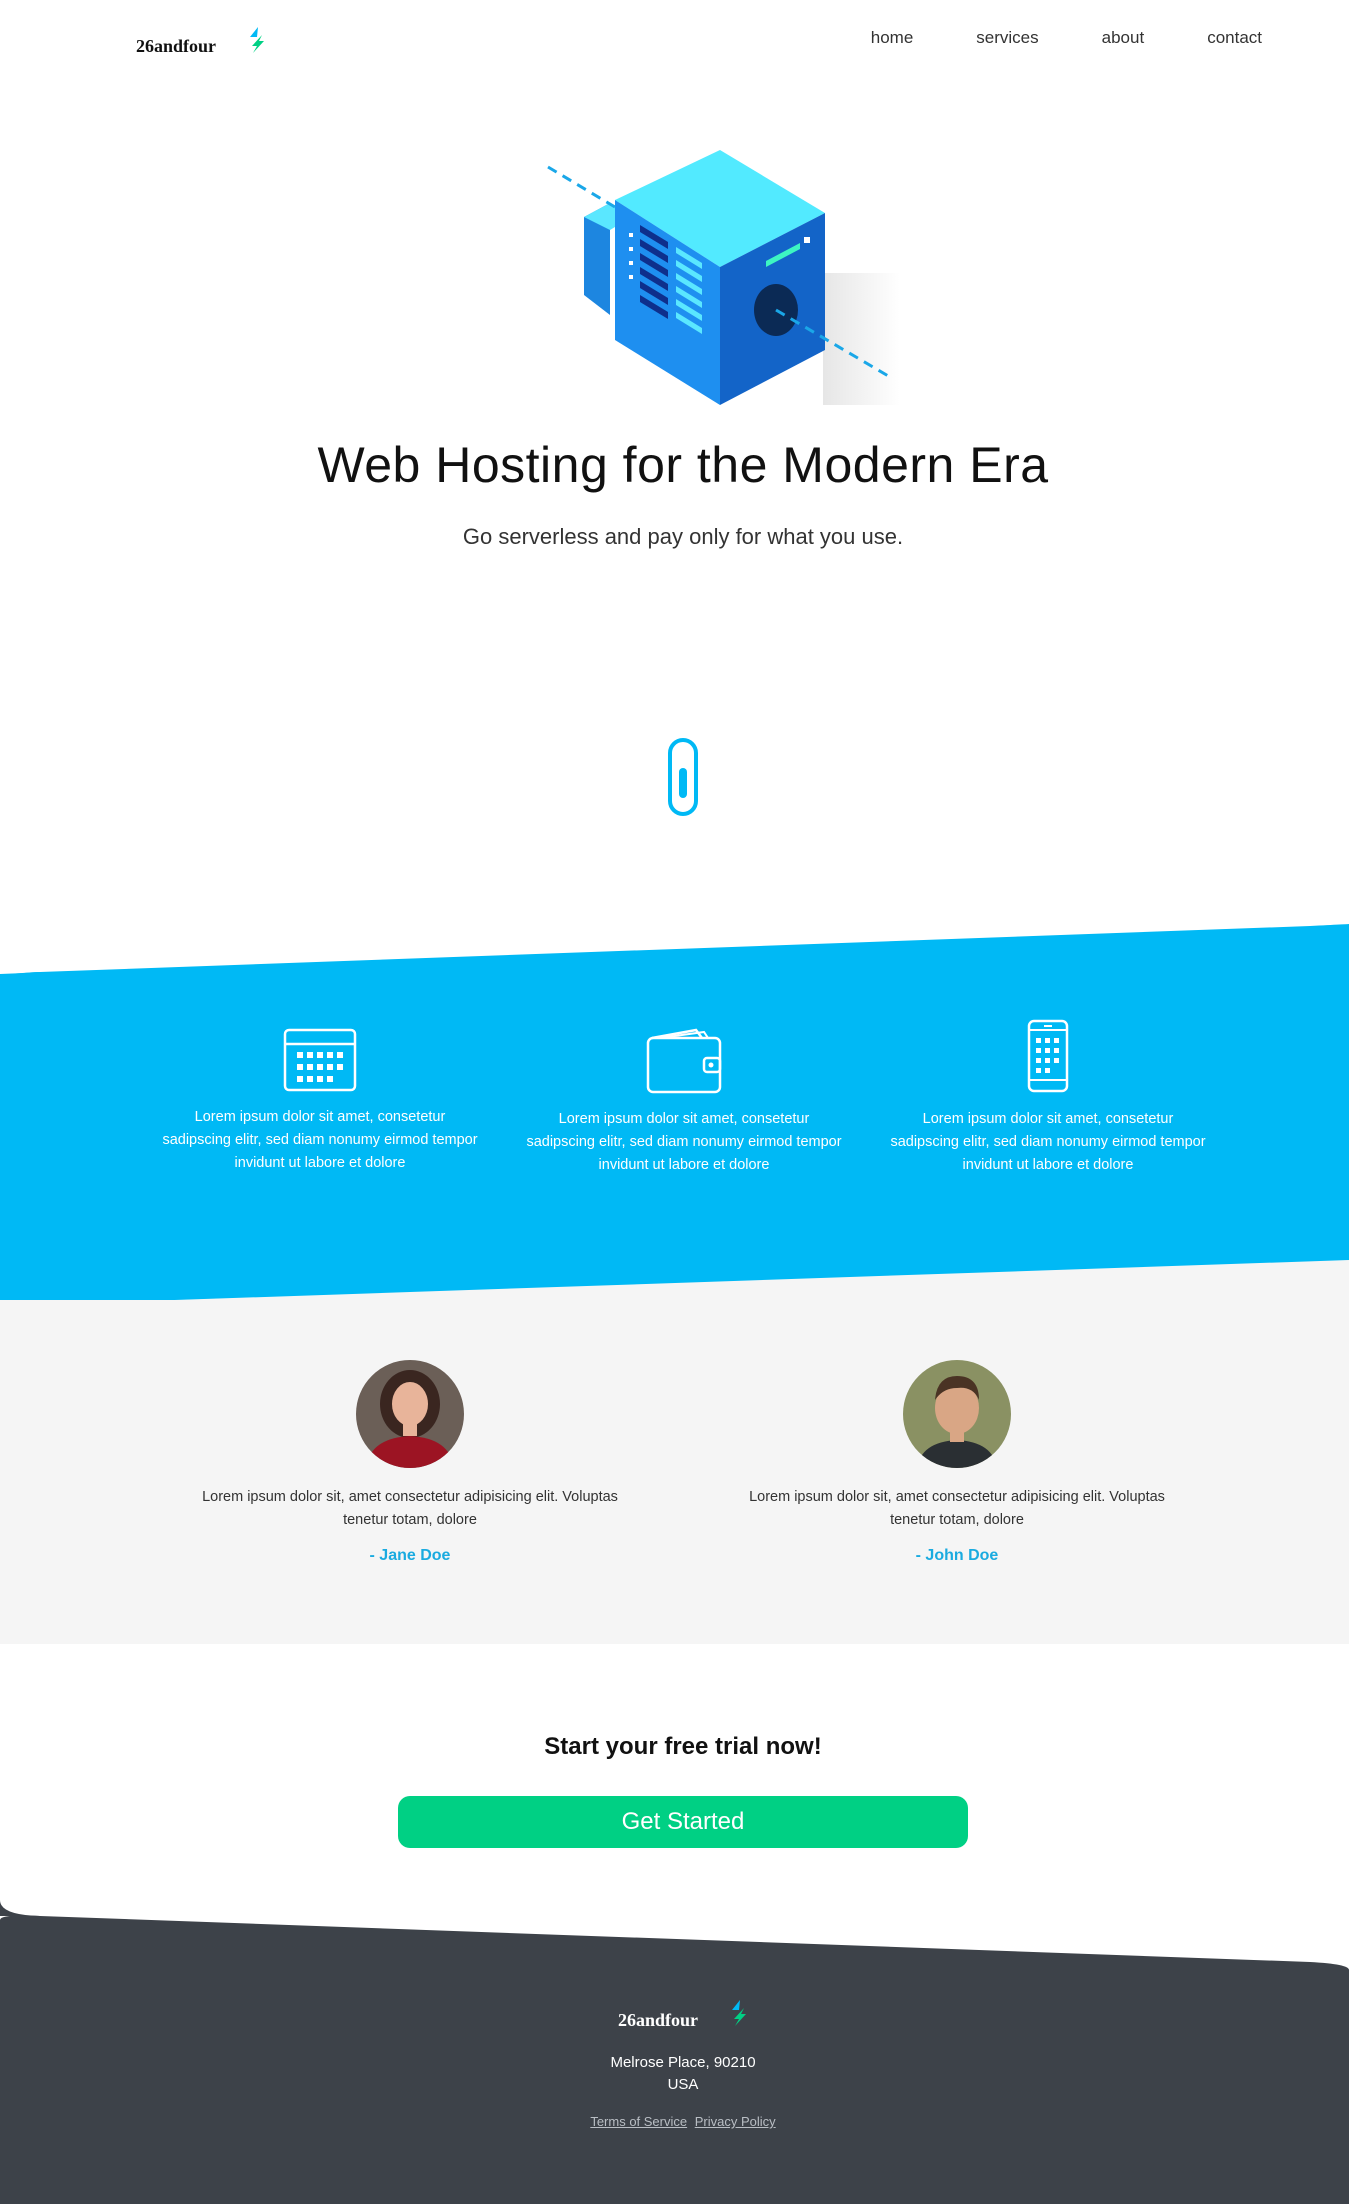  What do you see at coordinates (674, 40) in the screenshot?
I see `top-navbar: 26andfour home services about contact` at bounding box center [674, 40].